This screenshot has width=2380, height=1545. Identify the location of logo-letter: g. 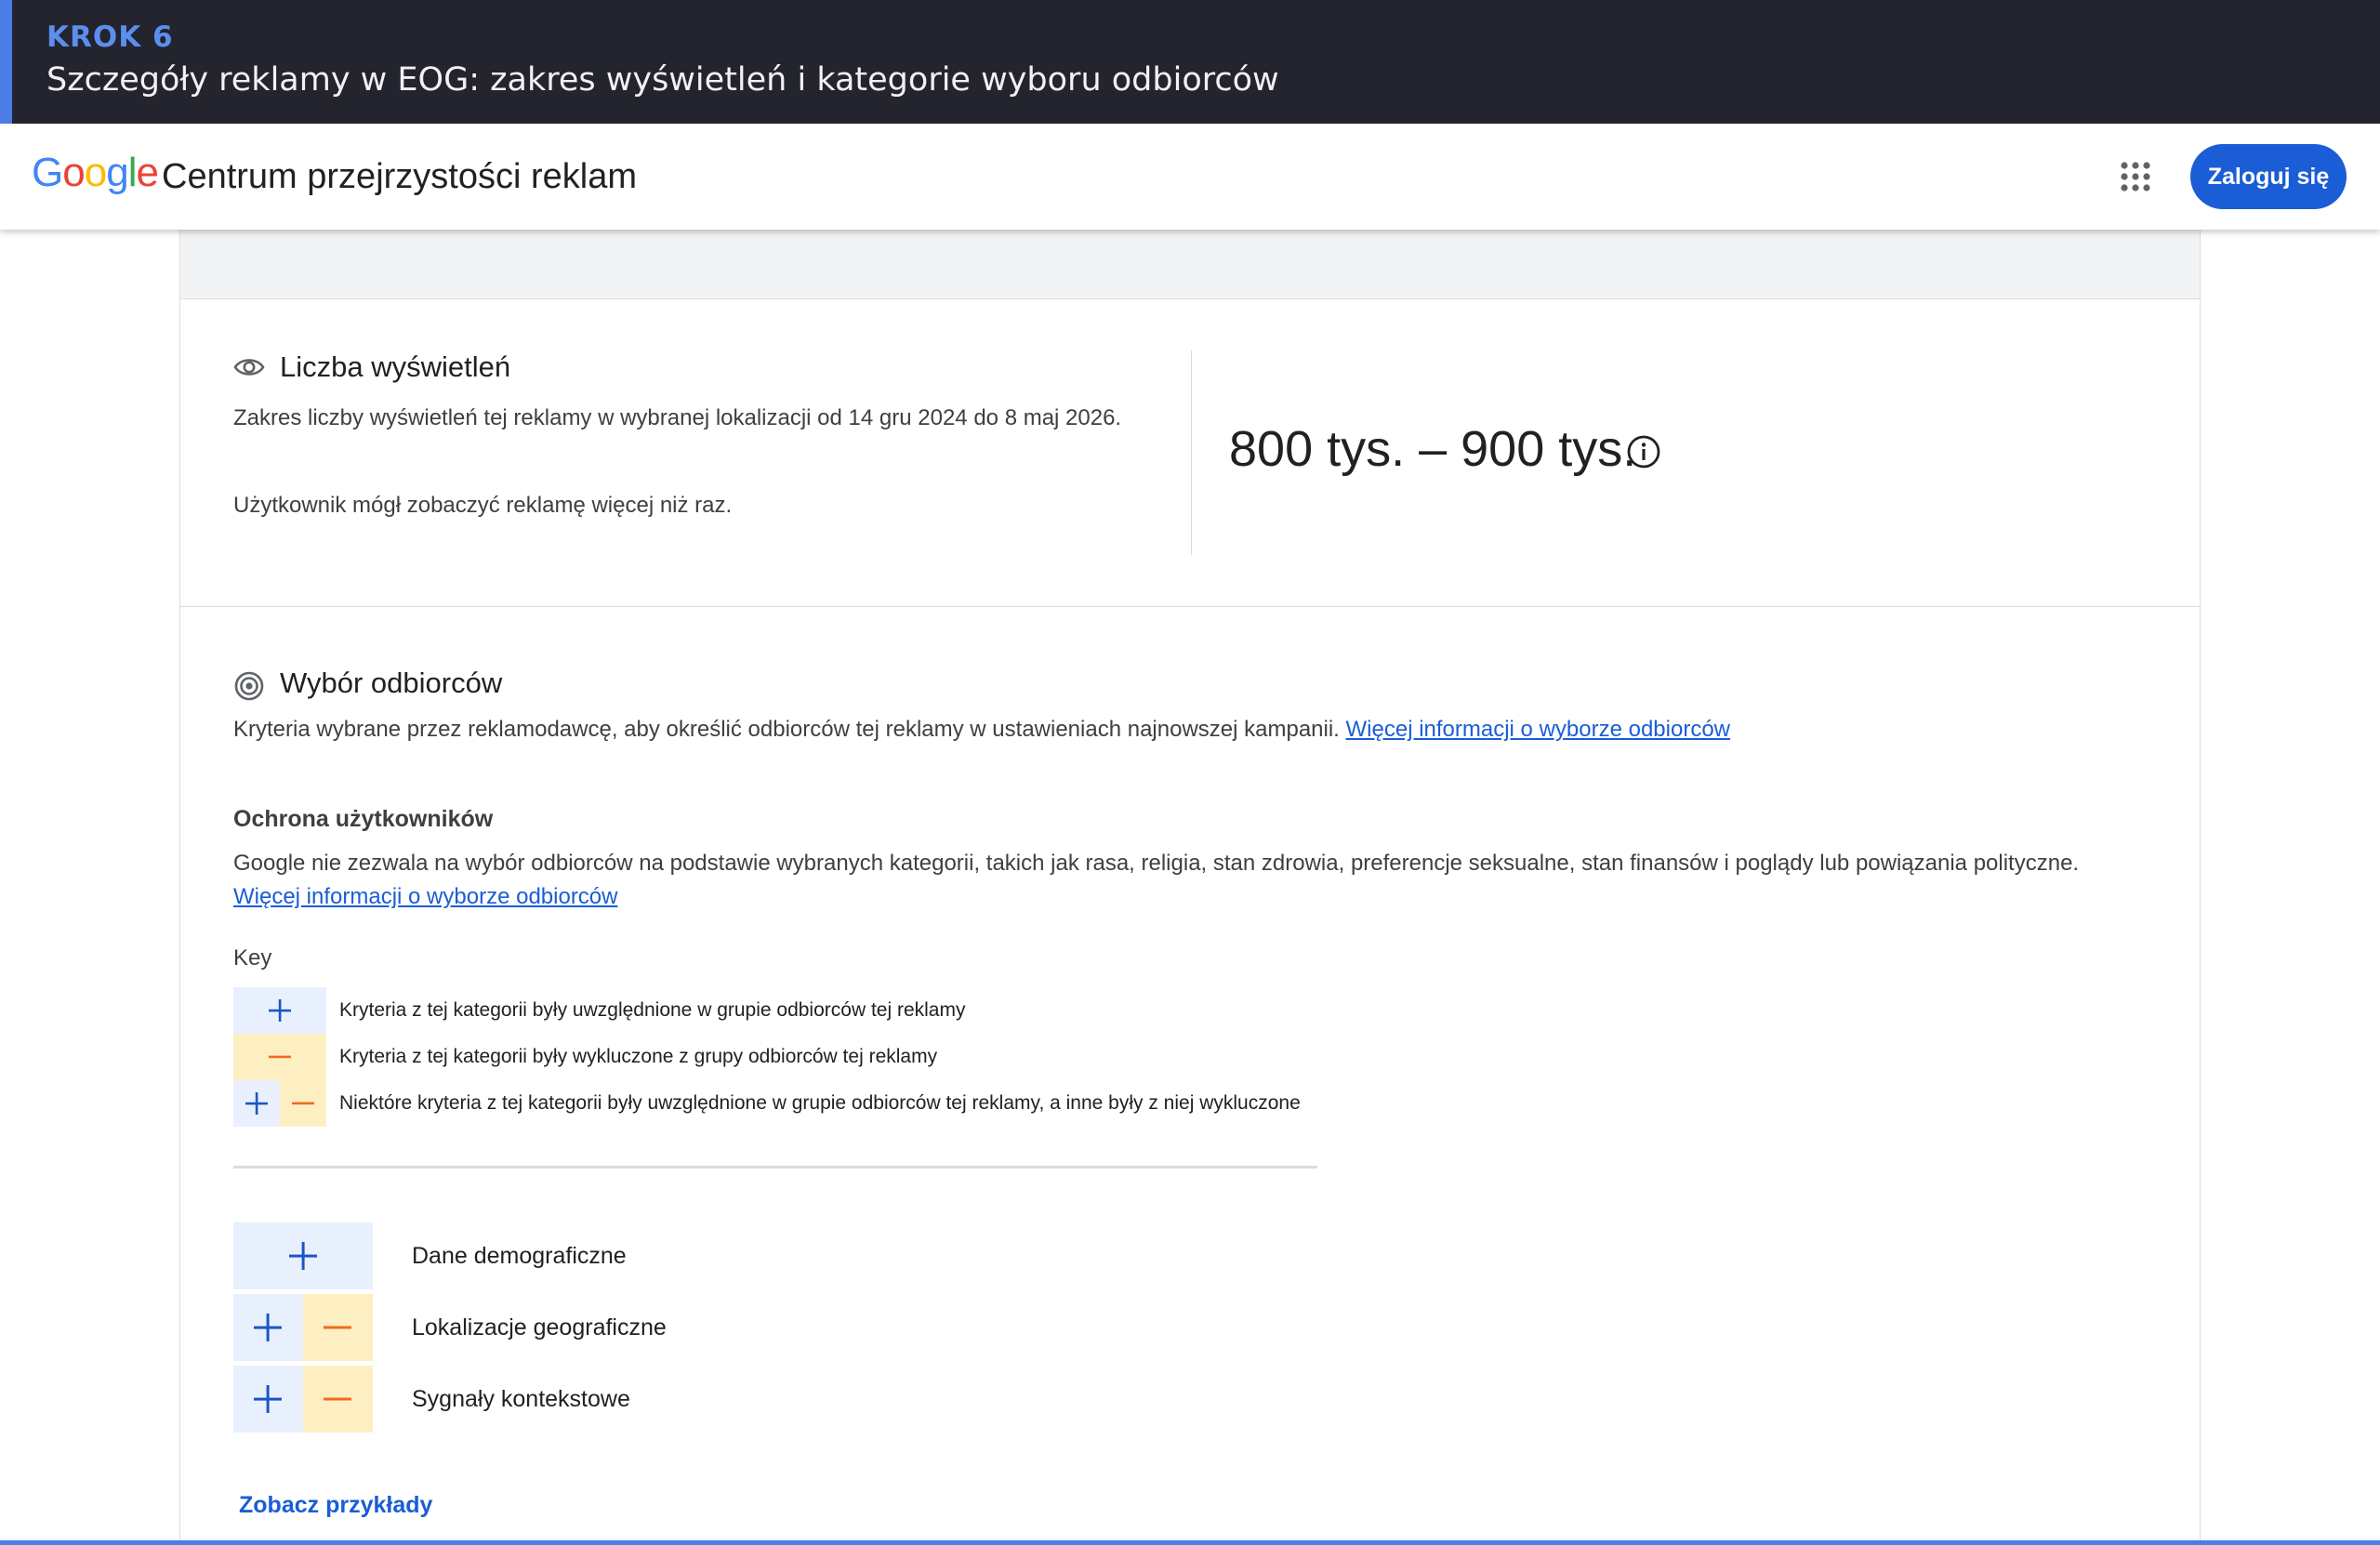
(117, 173).